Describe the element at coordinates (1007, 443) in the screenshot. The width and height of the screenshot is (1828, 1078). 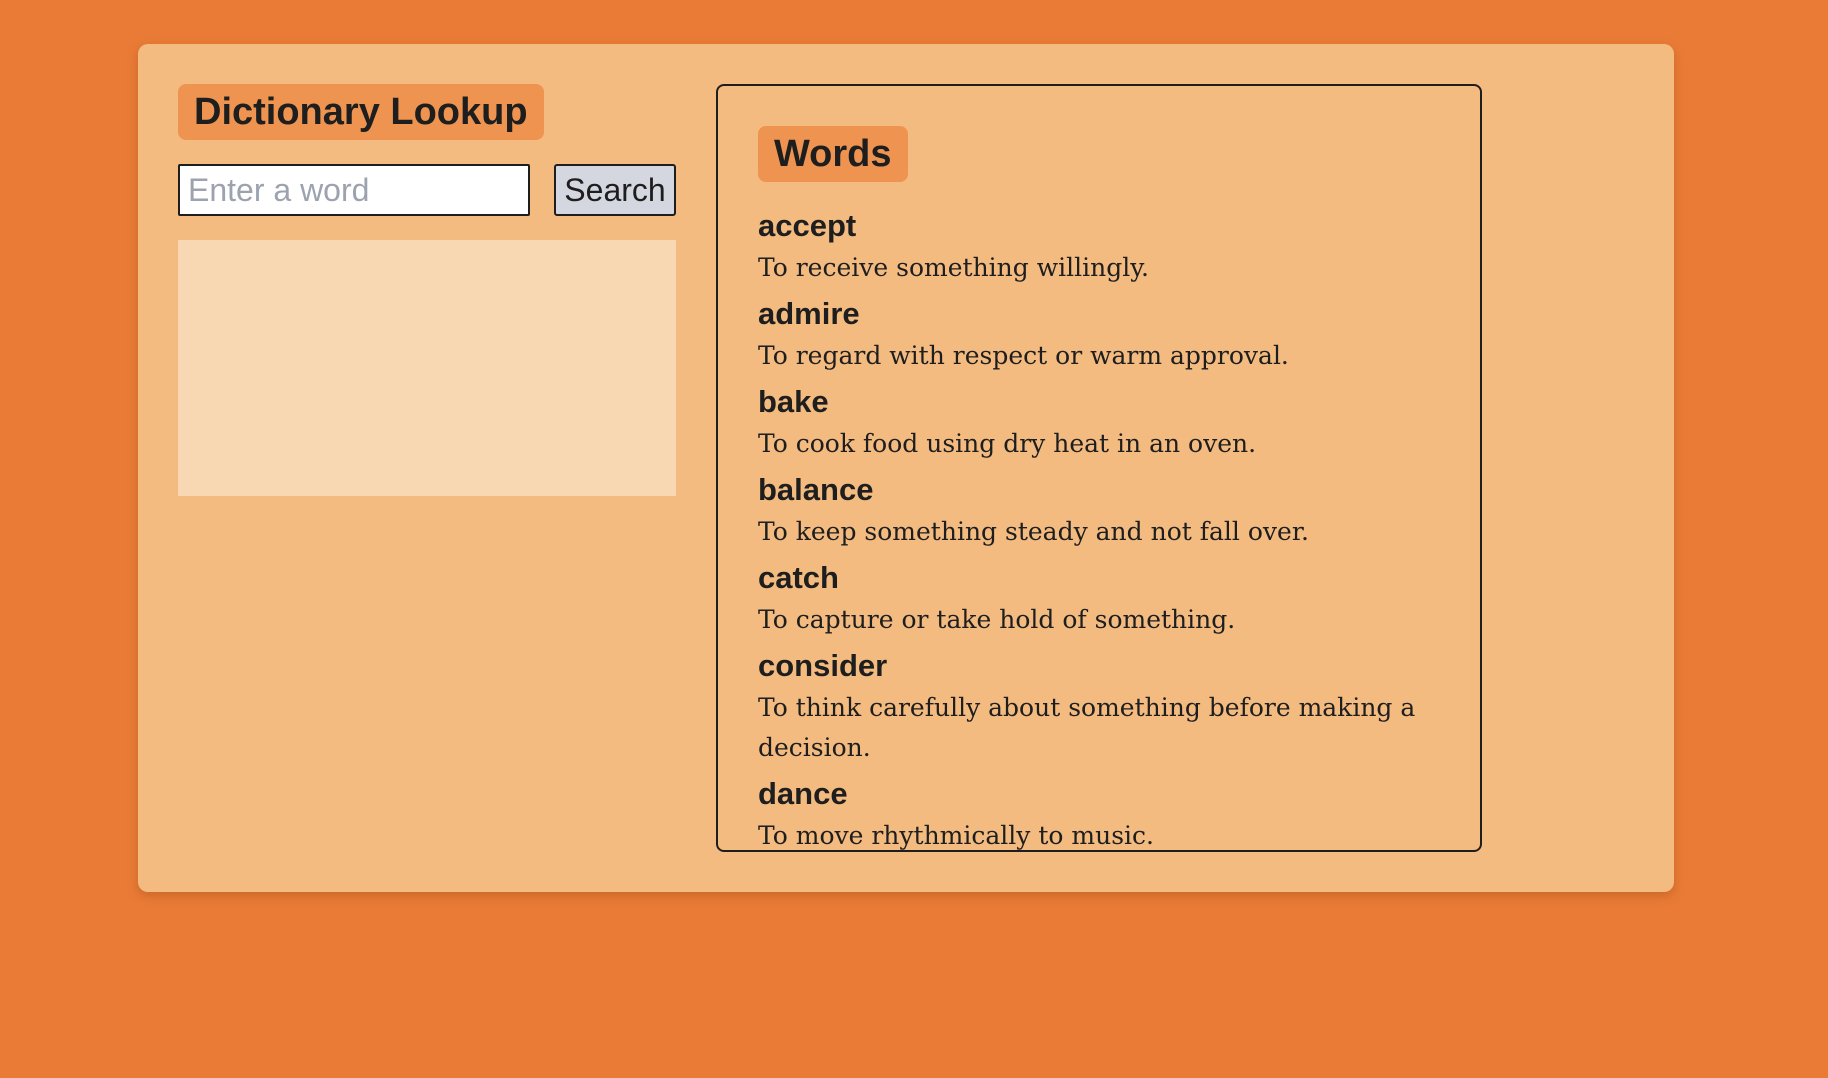
I see `word-definition: To cook food using dry heat in an oven.` at that location.